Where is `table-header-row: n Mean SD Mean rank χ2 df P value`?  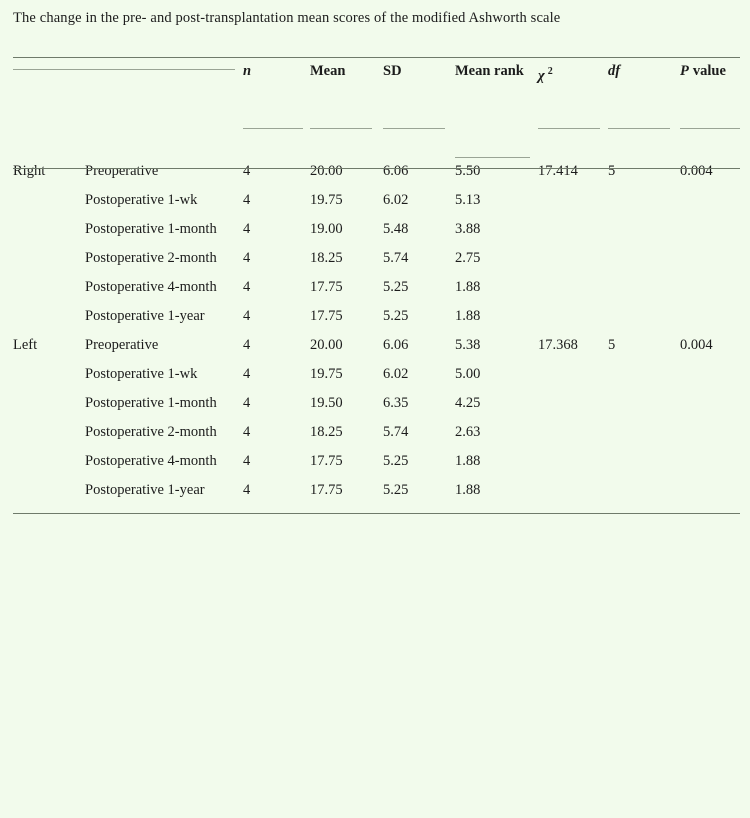 table-header-row: n Mean SD Mean rank χ2 df P value is located at coordinates (376, 107).